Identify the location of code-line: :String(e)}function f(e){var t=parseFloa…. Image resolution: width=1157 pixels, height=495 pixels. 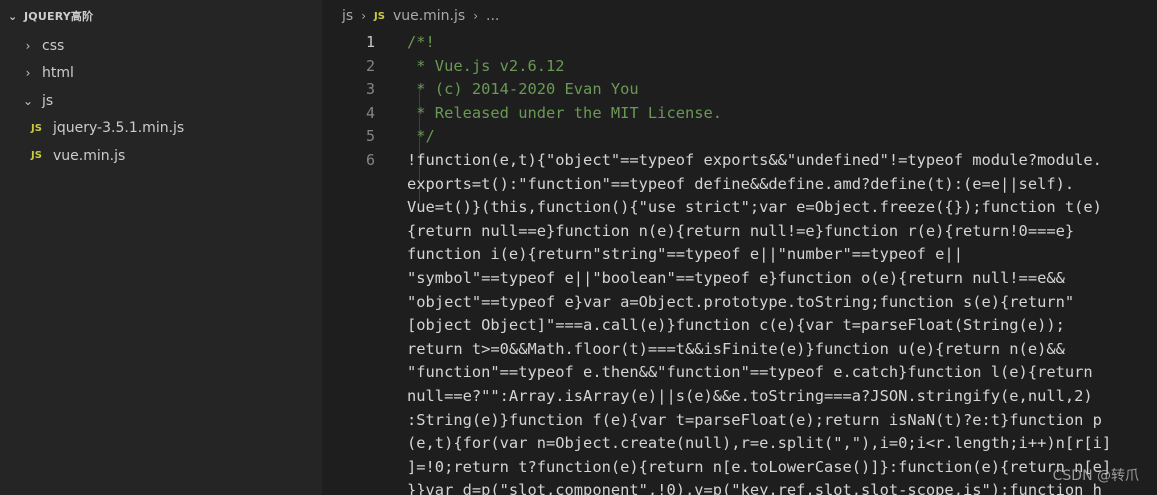
(754, 419).